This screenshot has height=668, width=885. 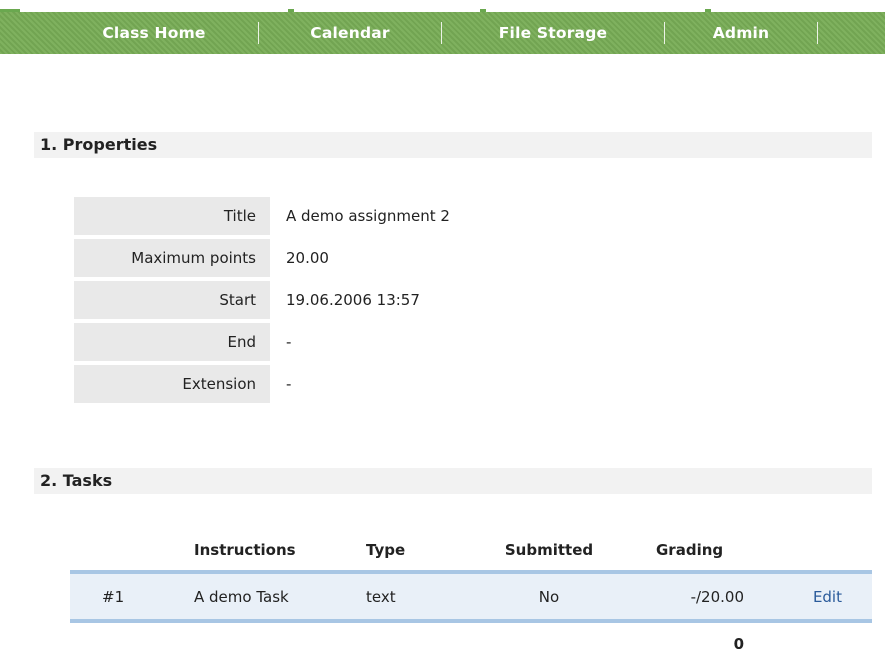 What do you see at coordinates (553, 33) in the screenshot?
I see `nav-file-storage: File Storage` at bounding box center [553, 33].